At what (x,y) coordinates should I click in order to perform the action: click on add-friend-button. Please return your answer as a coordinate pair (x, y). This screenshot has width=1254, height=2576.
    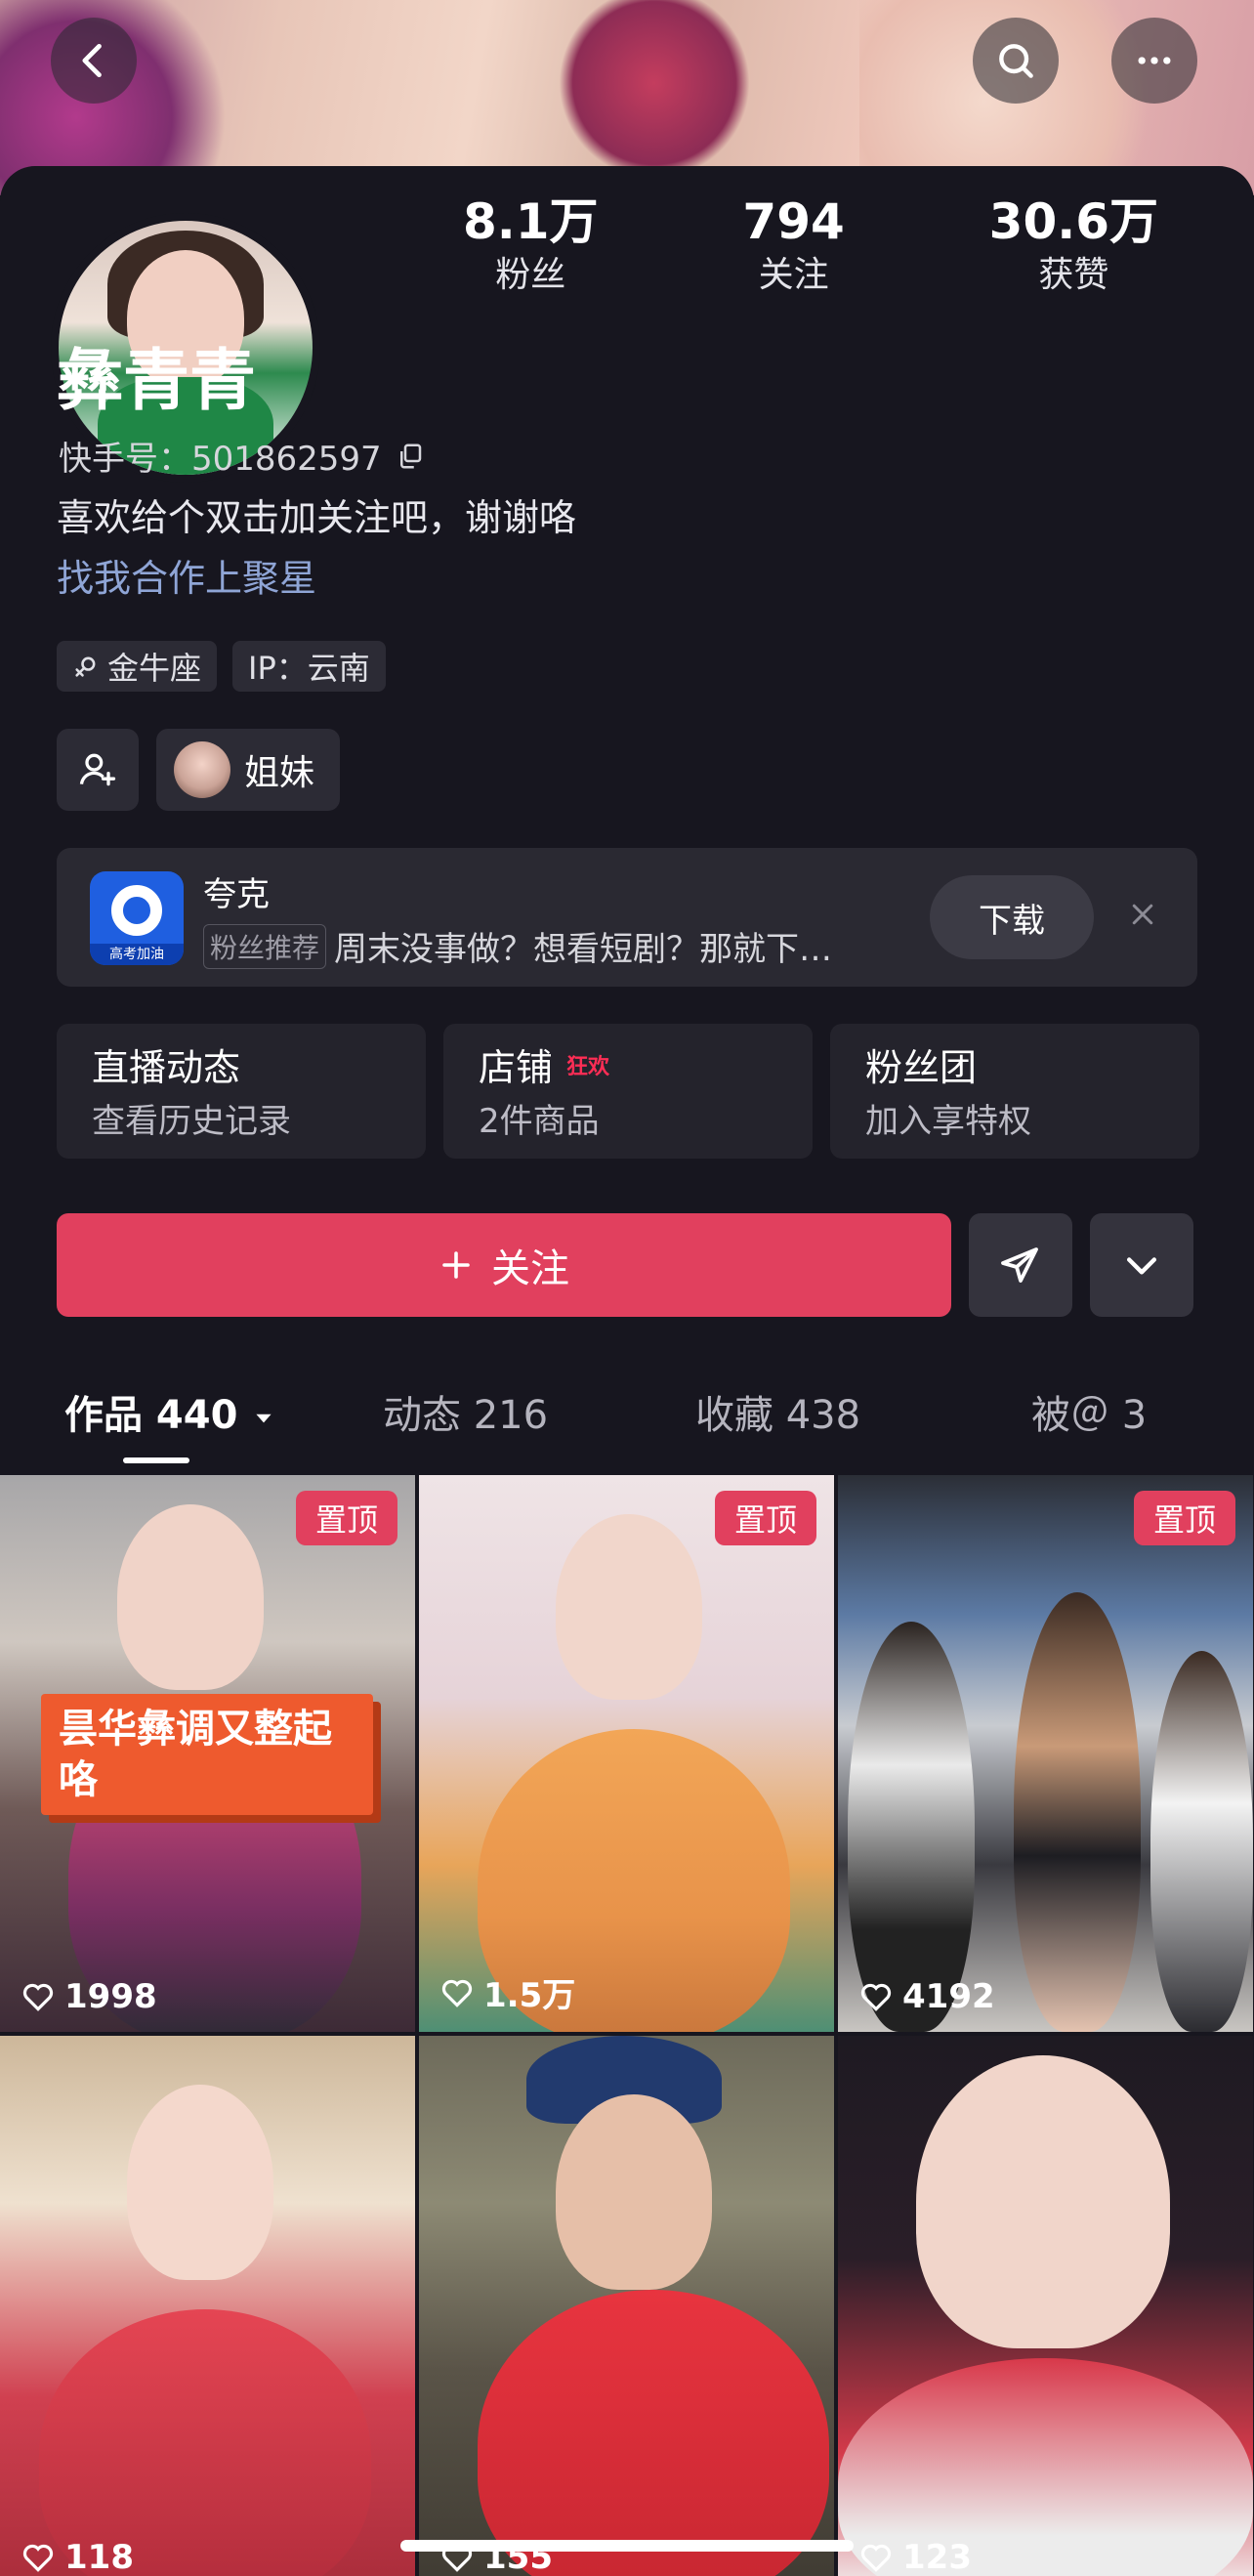
    Looking at the image, I should click on (98, 770).